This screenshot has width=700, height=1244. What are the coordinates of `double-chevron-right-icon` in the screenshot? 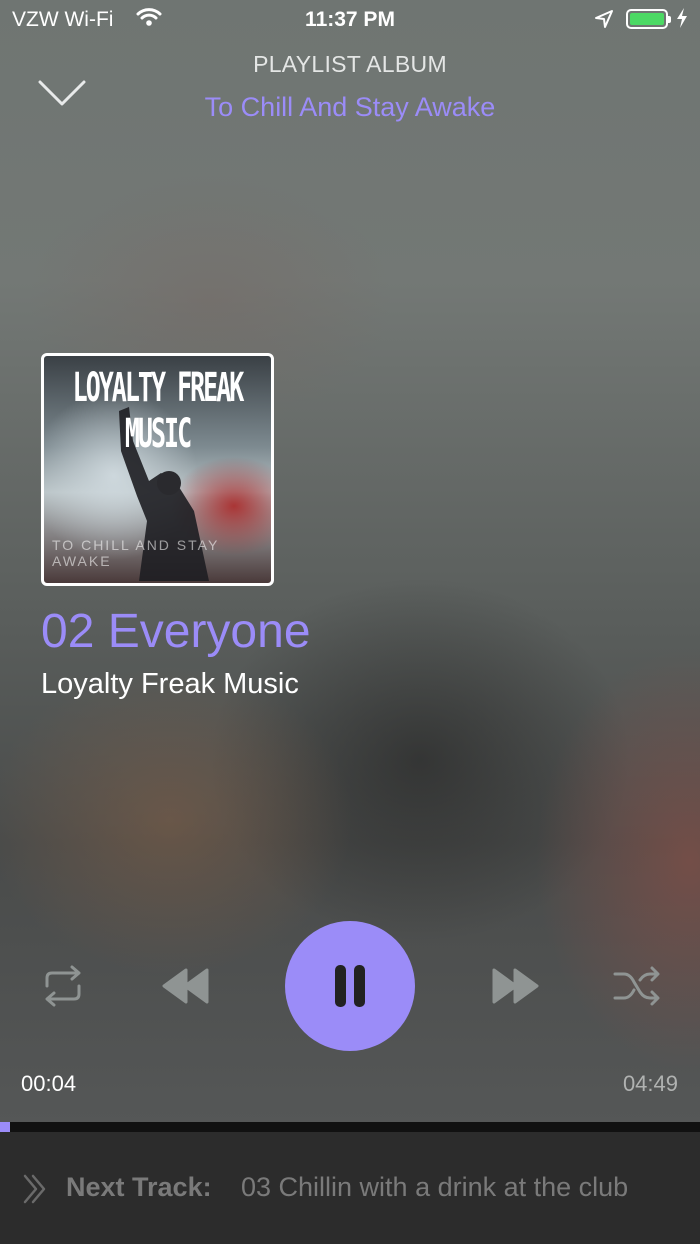 It's located at (35, 1191).